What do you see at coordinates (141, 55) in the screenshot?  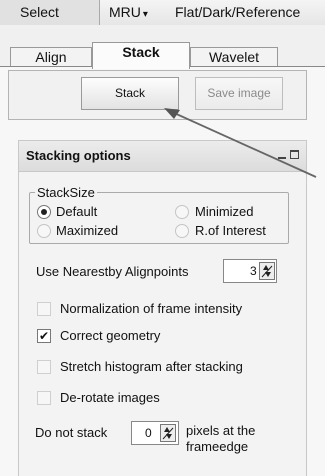 I see `tab-stack: Stack` at bounding box center [141, 55].